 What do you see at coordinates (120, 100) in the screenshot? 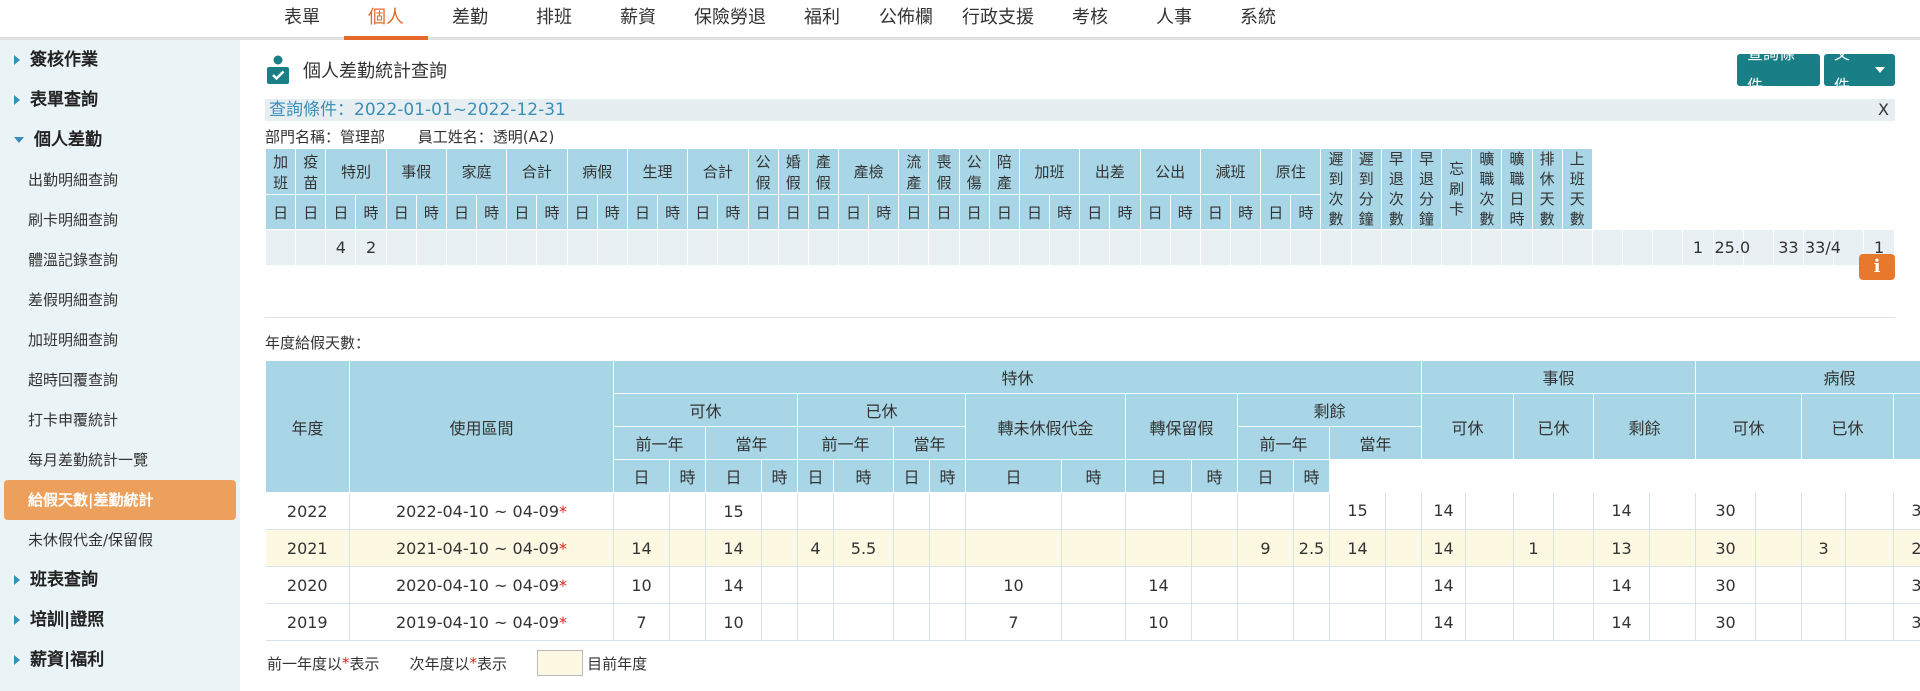
I see `sidebar-group: 表單查詢` at bounding box center [120, 100].